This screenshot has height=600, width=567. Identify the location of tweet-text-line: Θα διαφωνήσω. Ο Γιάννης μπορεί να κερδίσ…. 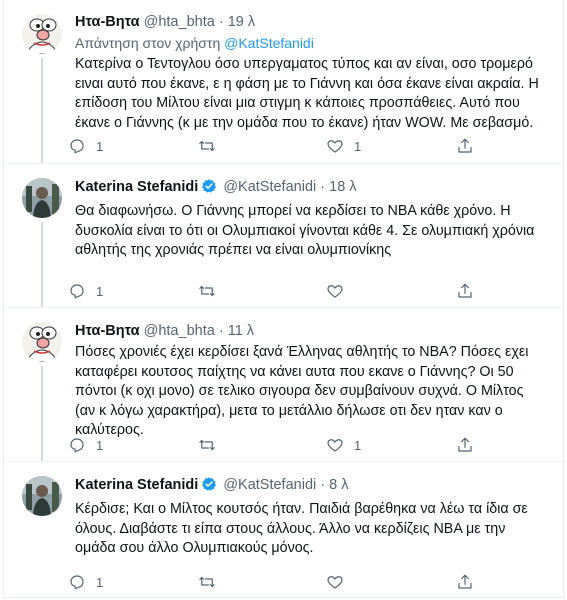
(293, 211).